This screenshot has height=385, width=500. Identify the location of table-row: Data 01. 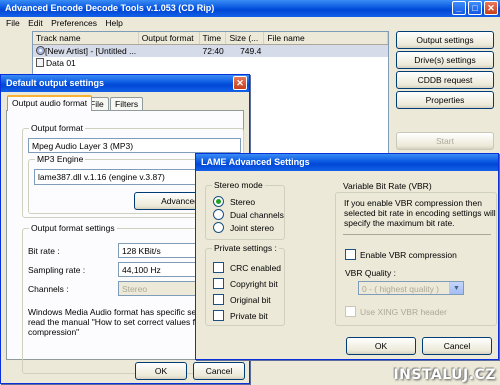
(210, 63).